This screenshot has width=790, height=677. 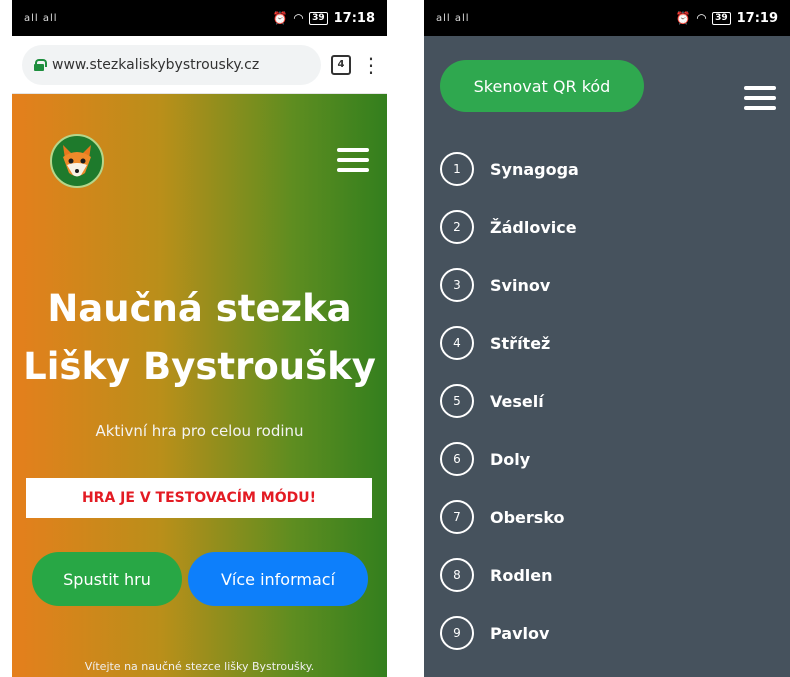 What do you see at coordinates (527, 517) in the screenshot?
I see `stop-name: Obersko` at bounding box center [527, 517].